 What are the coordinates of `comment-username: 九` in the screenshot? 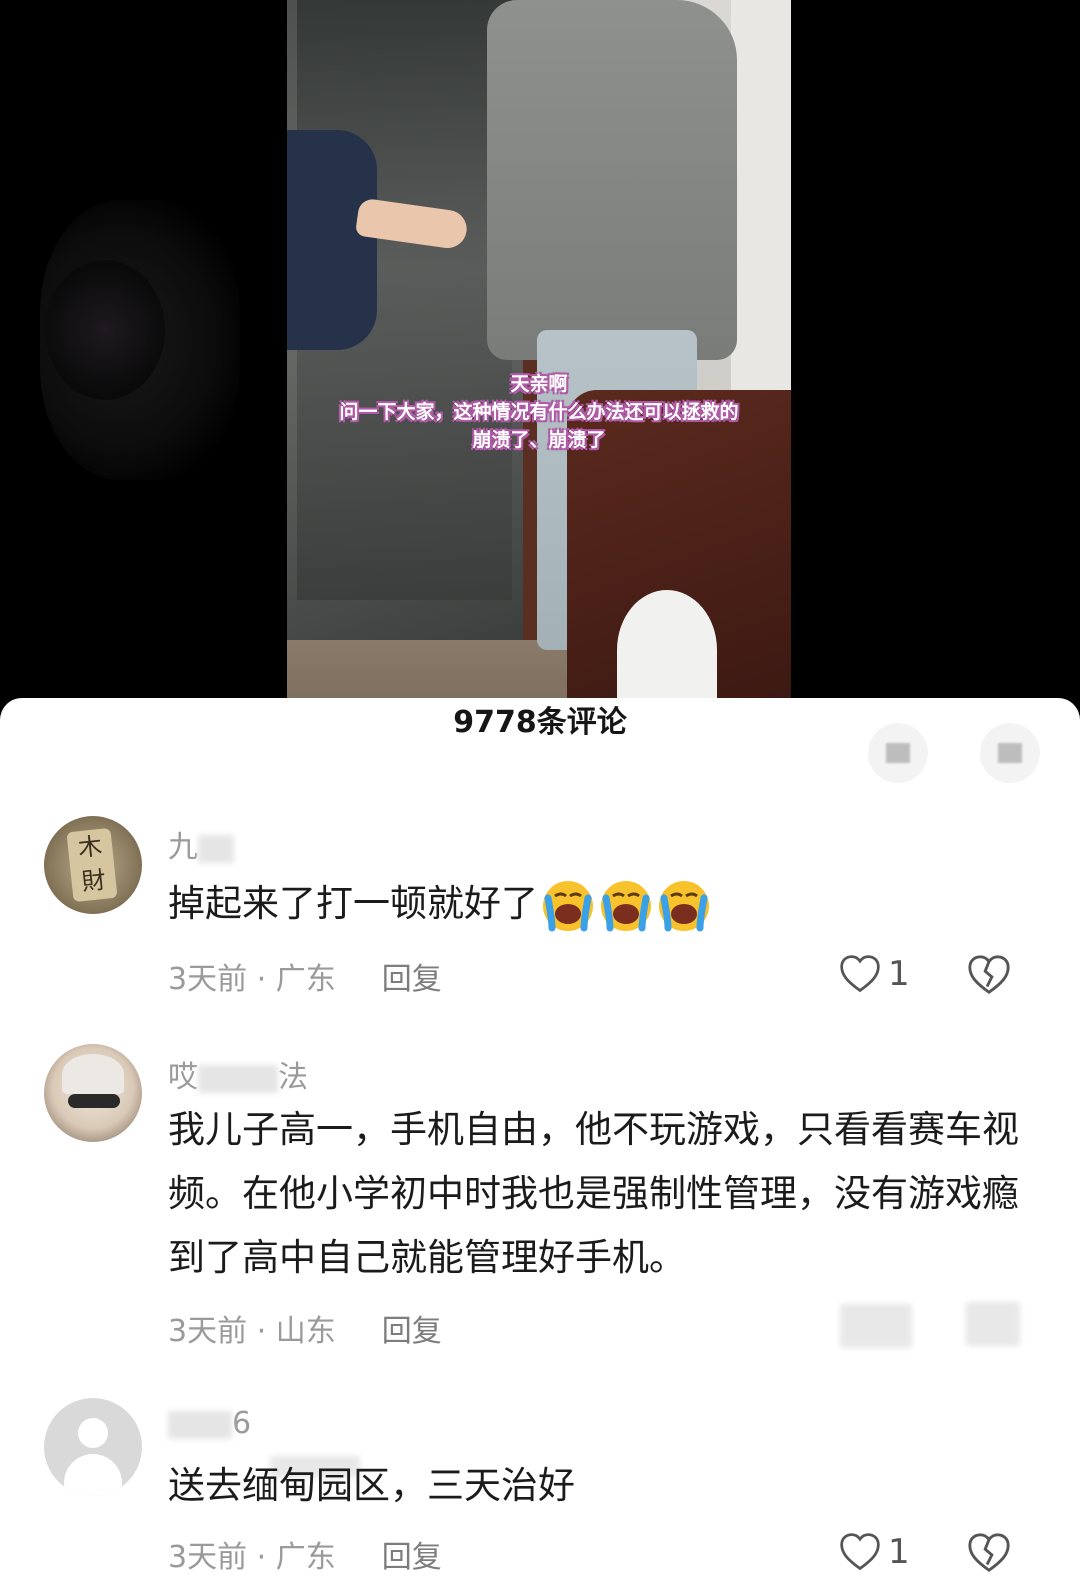 It's located at (201, 844).